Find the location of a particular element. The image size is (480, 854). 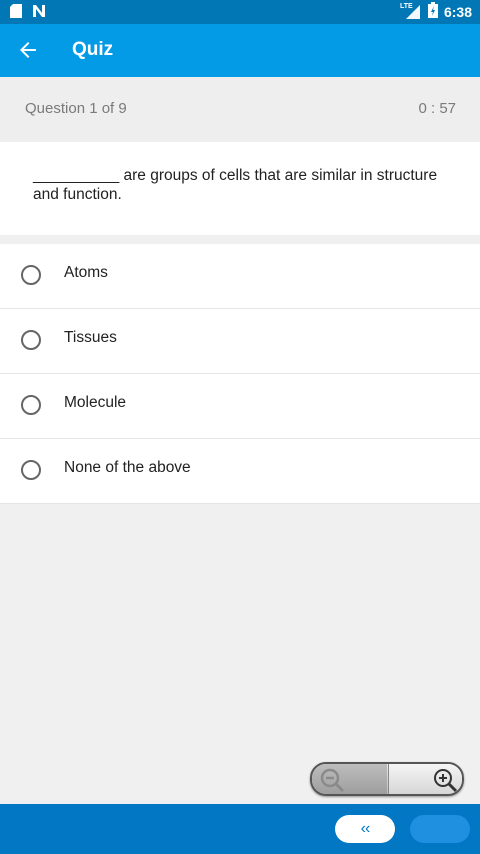

clock: 6:38 is located at coordinates (457, 11).